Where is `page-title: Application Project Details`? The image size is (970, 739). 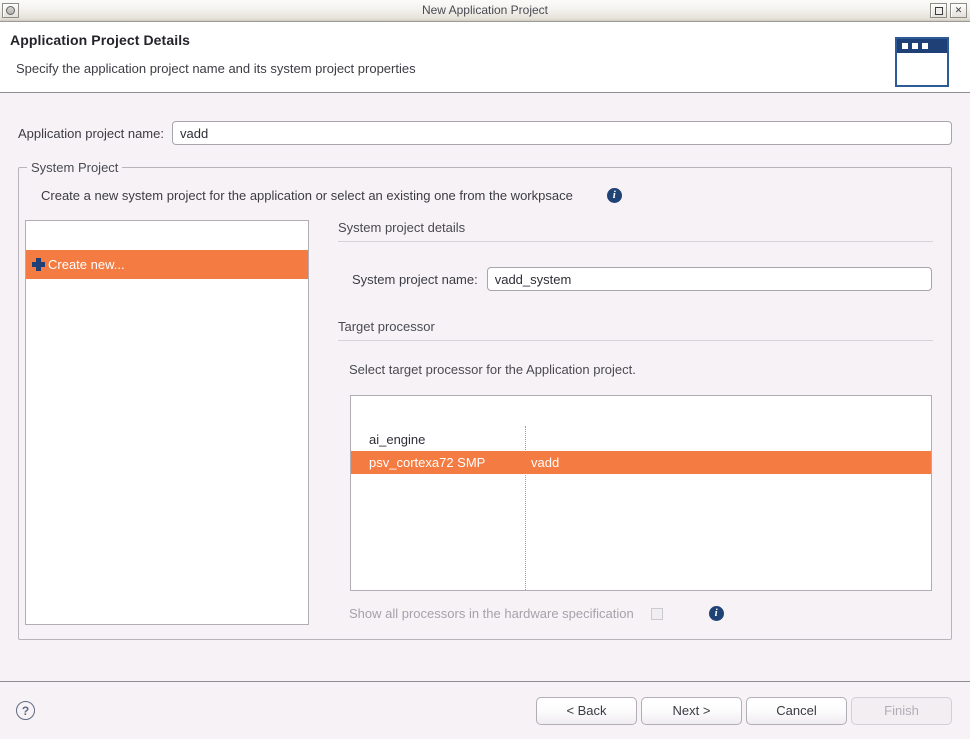
page-title: Application Project Details is located at coordinates (100, 40).